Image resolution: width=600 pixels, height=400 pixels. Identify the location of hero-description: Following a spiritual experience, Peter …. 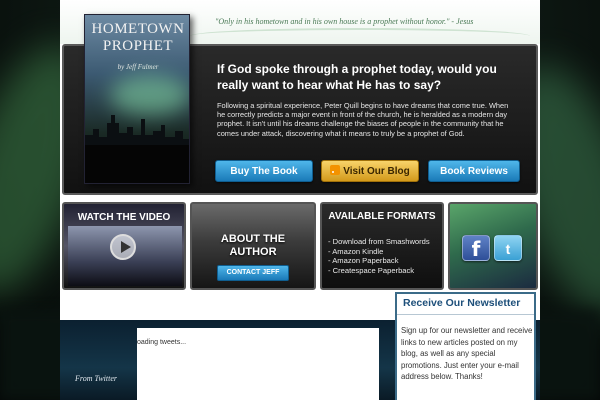
(363, 119).